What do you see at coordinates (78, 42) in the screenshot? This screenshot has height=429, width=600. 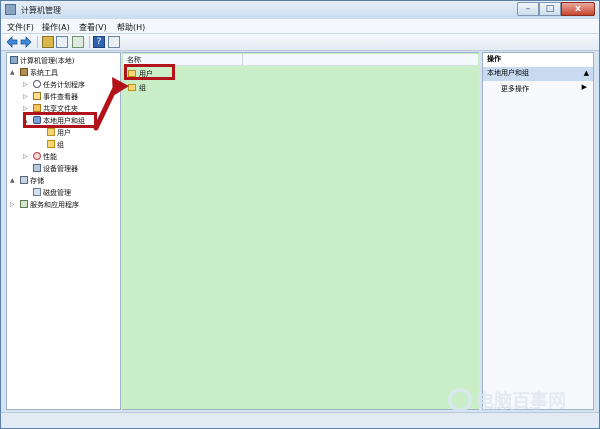 I see `export-list-icon` at bounding box center [78, 42].